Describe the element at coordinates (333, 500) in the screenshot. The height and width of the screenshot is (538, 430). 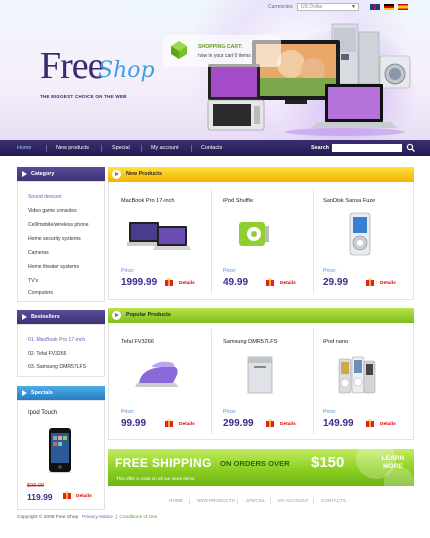
I see `footer-link-contacts: CONTACTS` at that location.